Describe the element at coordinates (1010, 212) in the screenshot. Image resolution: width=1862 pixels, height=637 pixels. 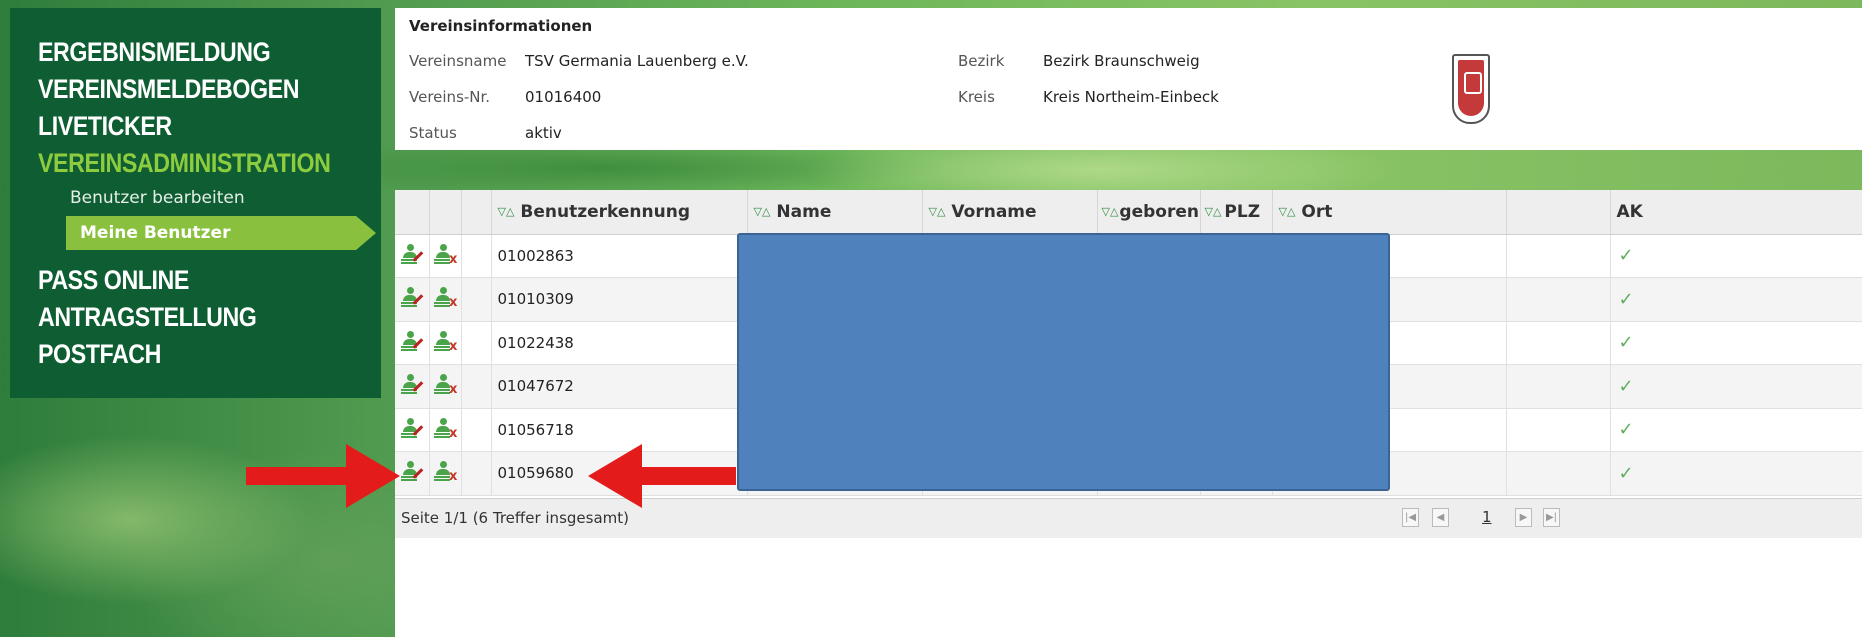
I see `col-vorname: ▽△ Vorname` at that location.